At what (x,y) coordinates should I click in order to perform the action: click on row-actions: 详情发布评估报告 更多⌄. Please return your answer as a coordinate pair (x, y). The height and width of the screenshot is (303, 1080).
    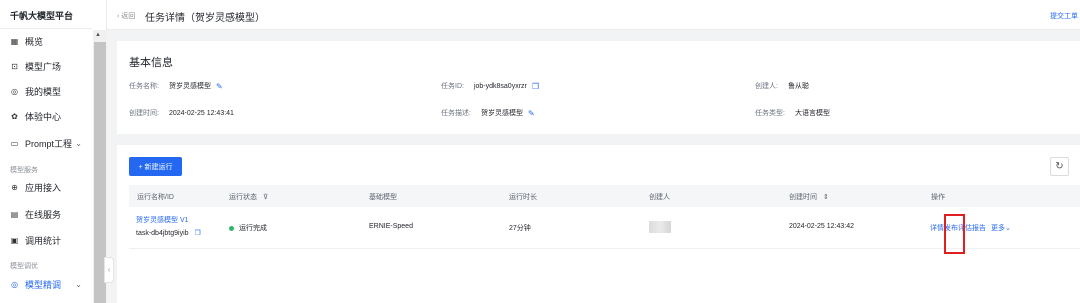
    Looking at the image, I should click on (970, 228).